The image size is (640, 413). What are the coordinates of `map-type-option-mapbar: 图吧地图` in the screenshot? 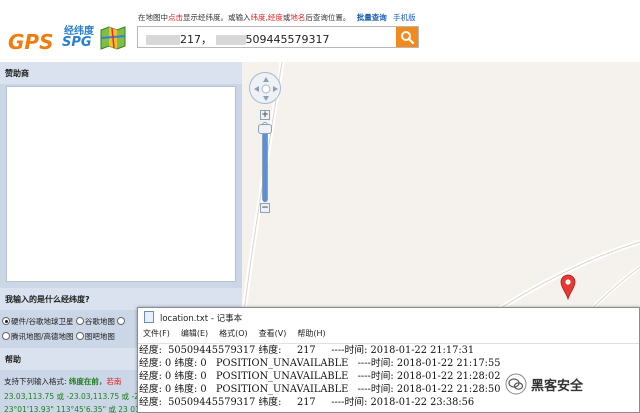 It's located at (95, 336).